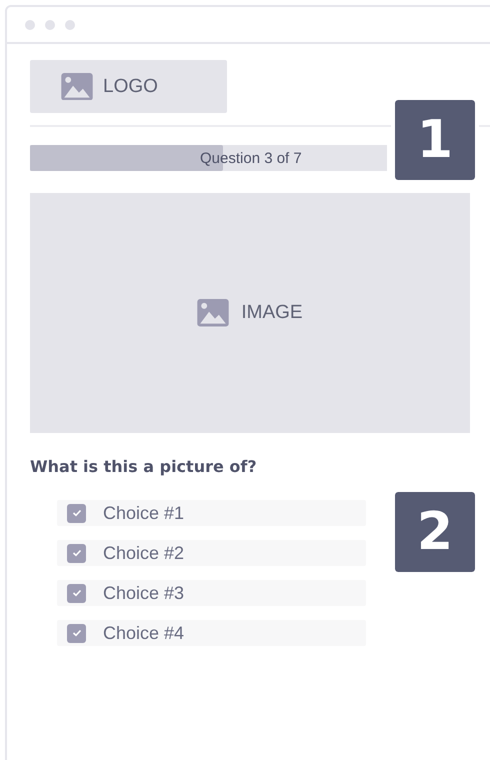 This screenshot has height=760, width=490. Describe the element at coordinates (211, 513) in the screenshot. I see `choice-option: Choice #1` at that location.